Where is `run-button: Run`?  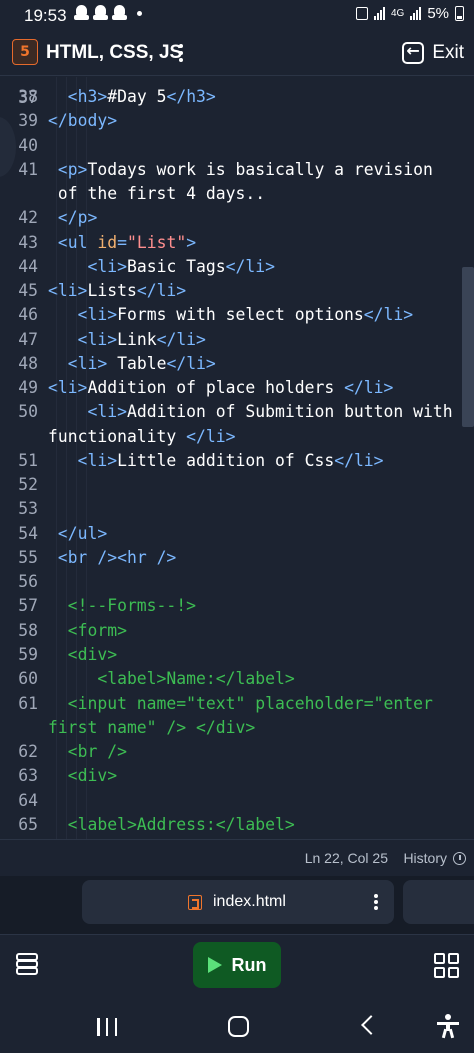 run-button: Run is located at coordinates (237, 965).